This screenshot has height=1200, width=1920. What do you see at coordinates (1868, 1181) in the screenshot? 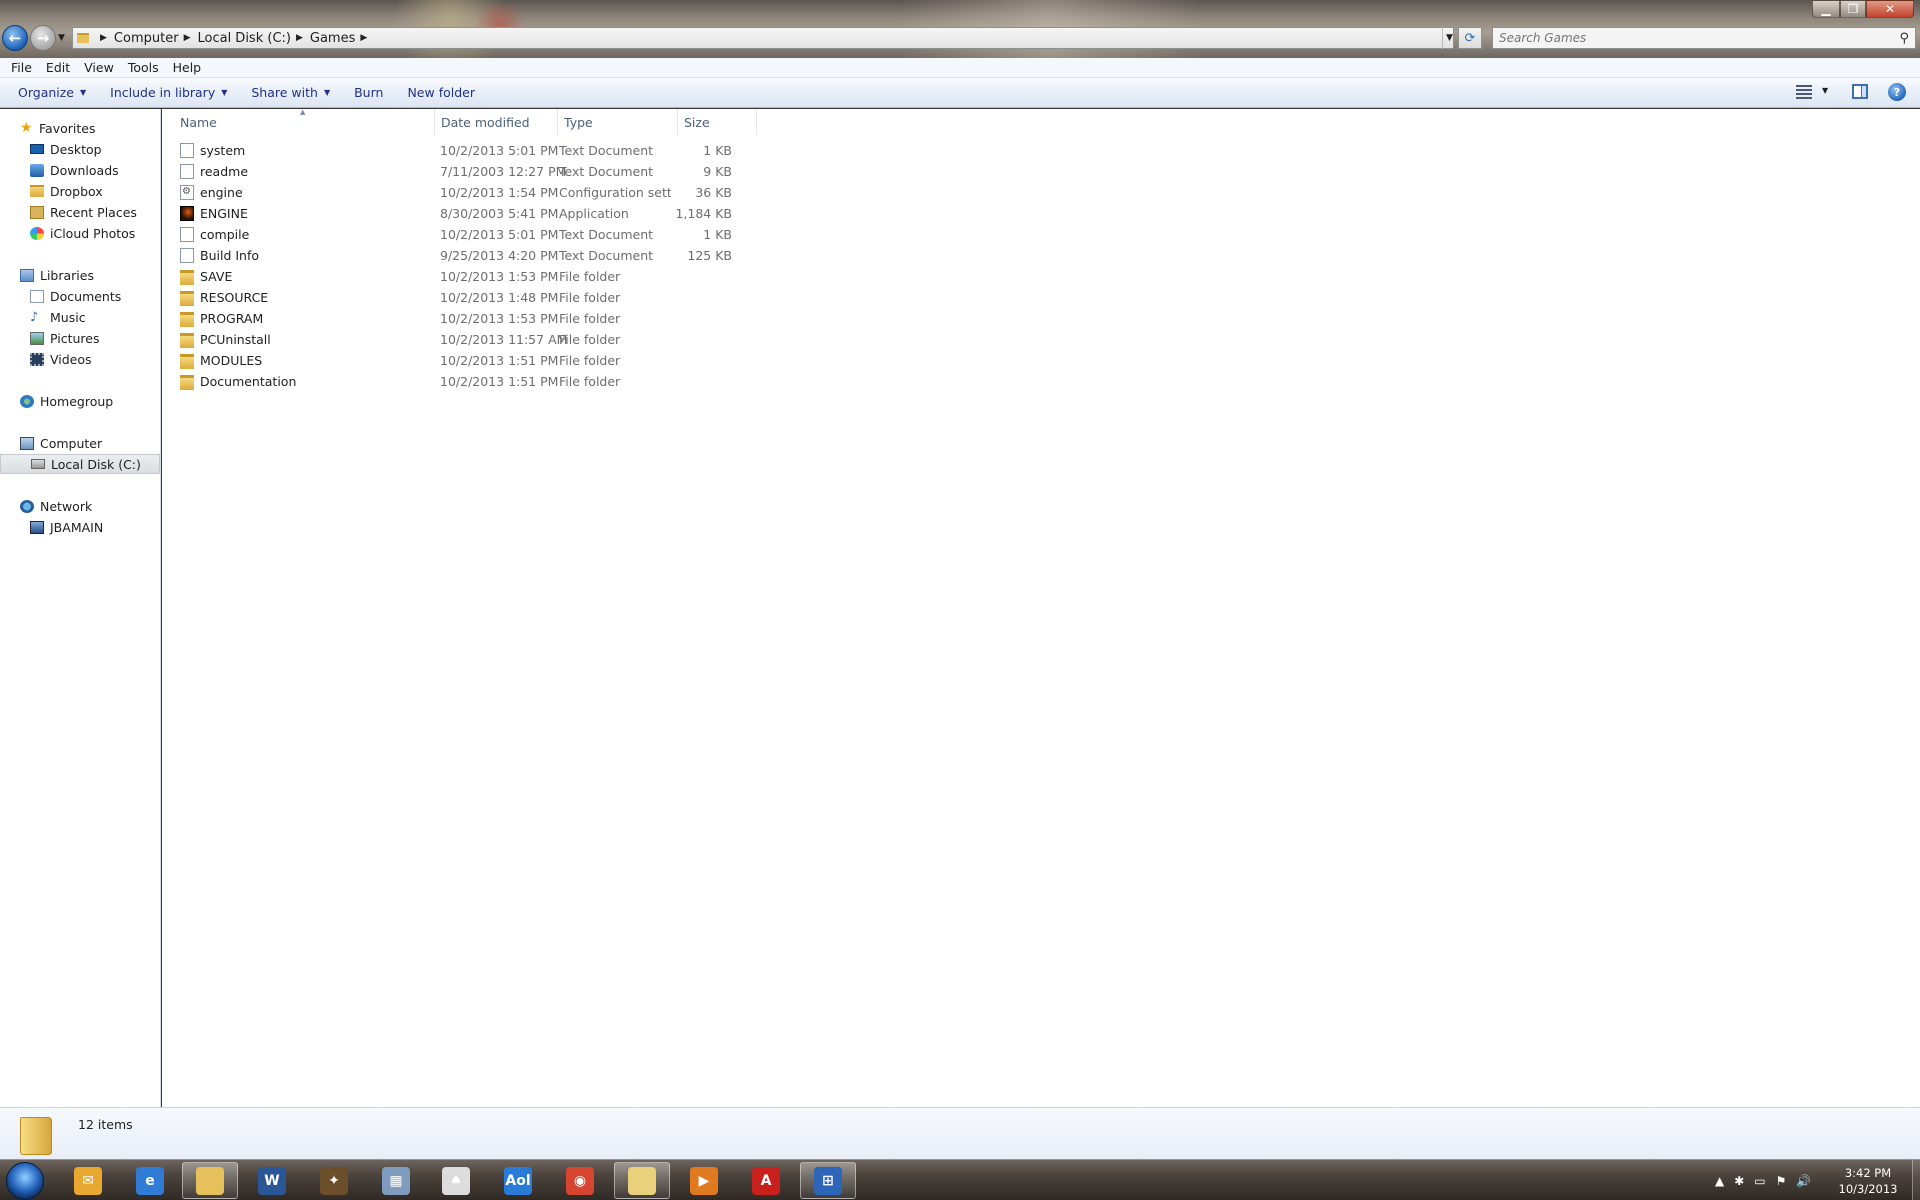
I see `clock: 3:42 PM 10/3/2013` at bounding box center [1868, 1181].